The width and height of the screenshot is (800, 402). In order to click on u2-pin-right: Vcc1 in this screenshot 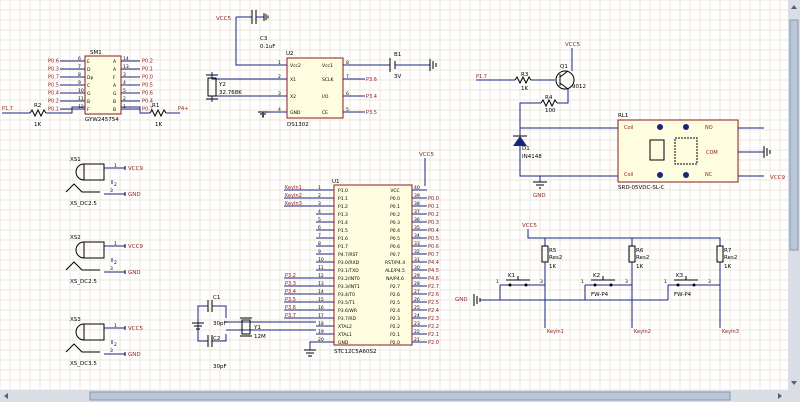, I will do `click(327, 66)`.